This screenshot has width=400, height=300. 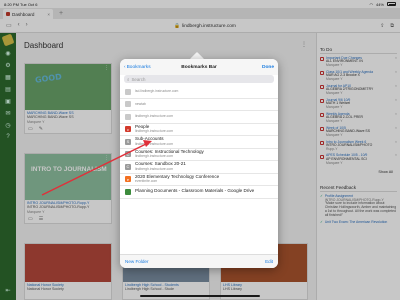 I want to click on search-icon: ⌕, so click(x=128, y=79).